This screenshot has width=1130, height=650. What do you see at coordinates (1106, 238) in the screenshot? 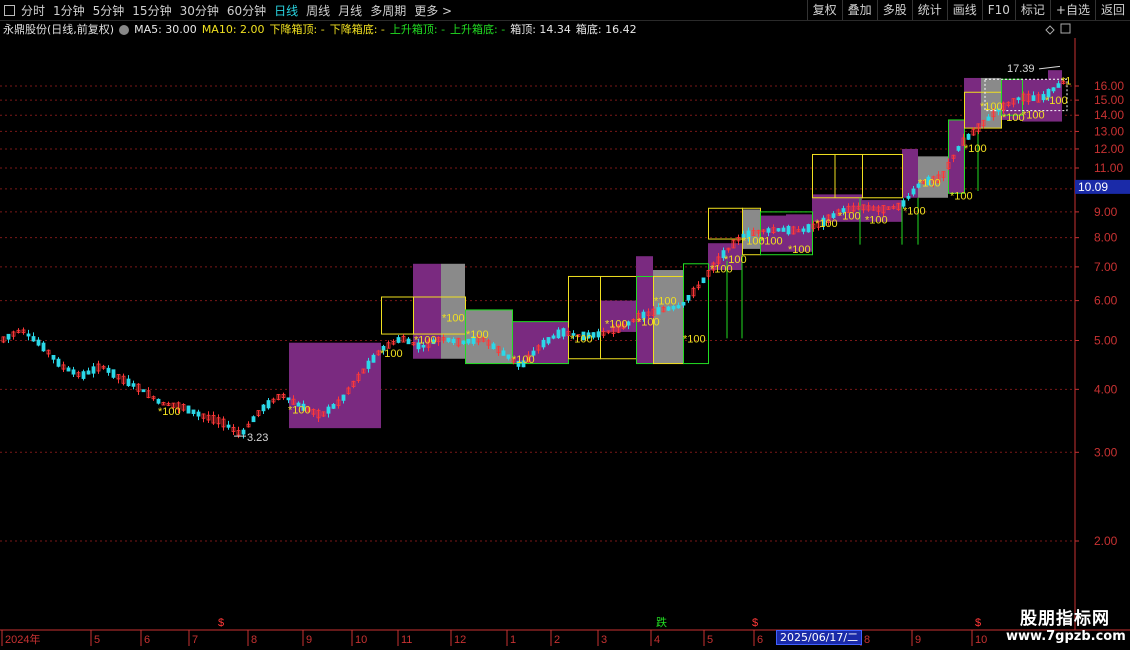
I see `y-tick-label: 8.00` at bounding box center [1106, 238].